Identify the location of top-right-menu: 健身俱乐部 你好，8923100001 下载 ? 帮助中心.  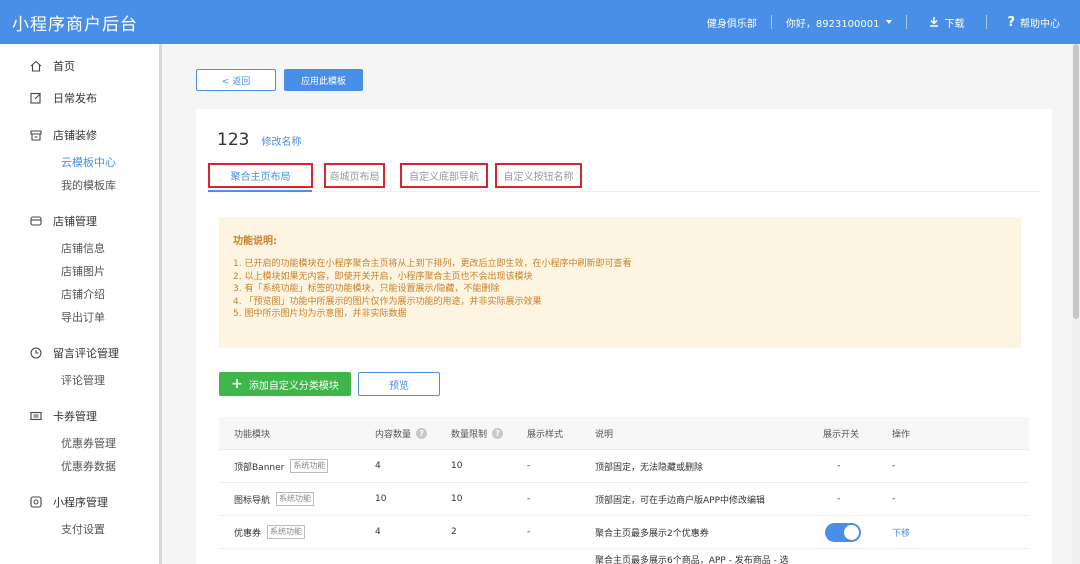
(886, 22).